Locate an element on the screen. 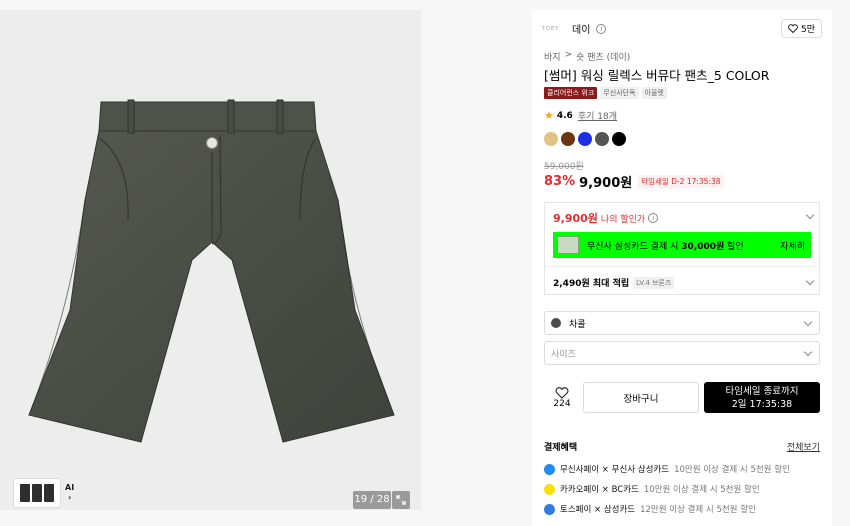 The height and width of the screenshot is (526, 850). payment-benefit-title: 카카오페이 × BC카드 is located at coordinates (599, 490).